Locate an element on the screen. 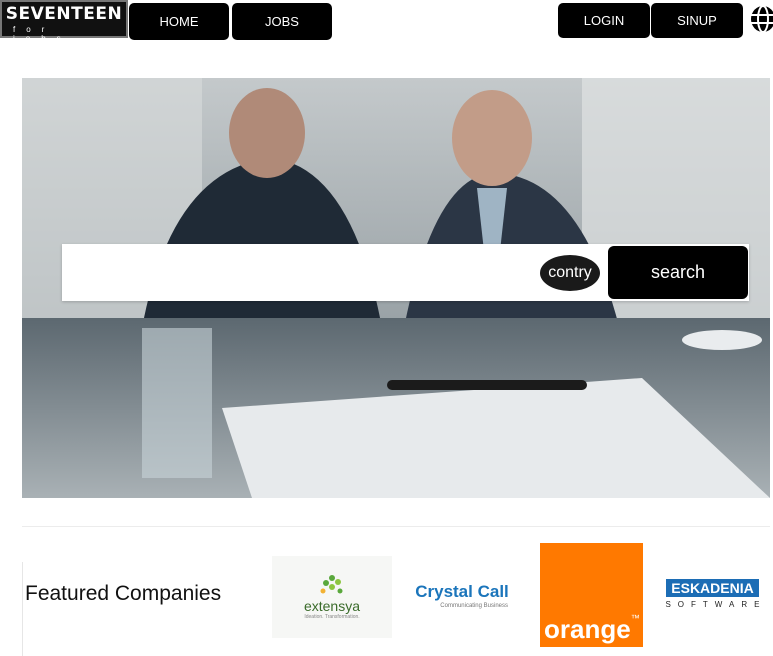  company-name-orange: orange is located at coordinates (587, 629).